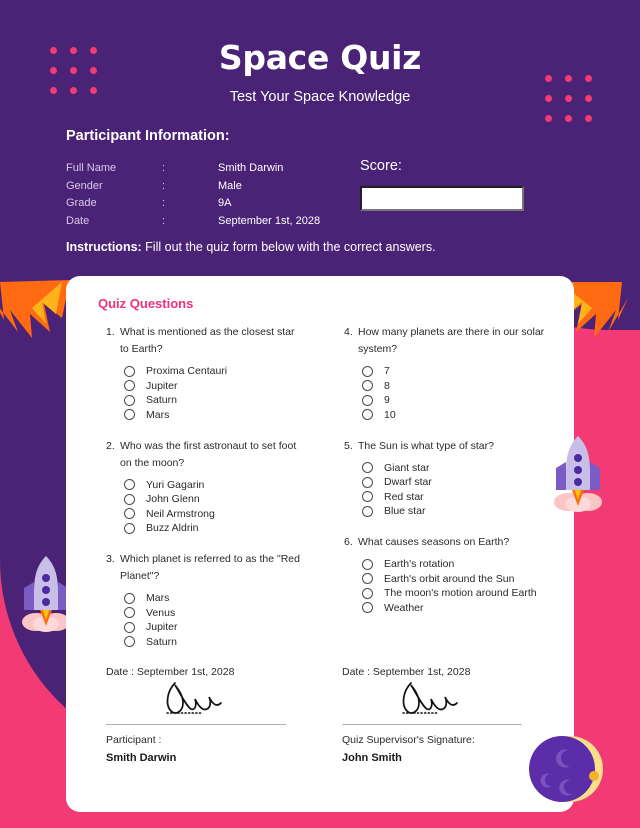 This screenshot has width=640, height=828. I want to click on option-label: Dwarf star, so click(408, 482).